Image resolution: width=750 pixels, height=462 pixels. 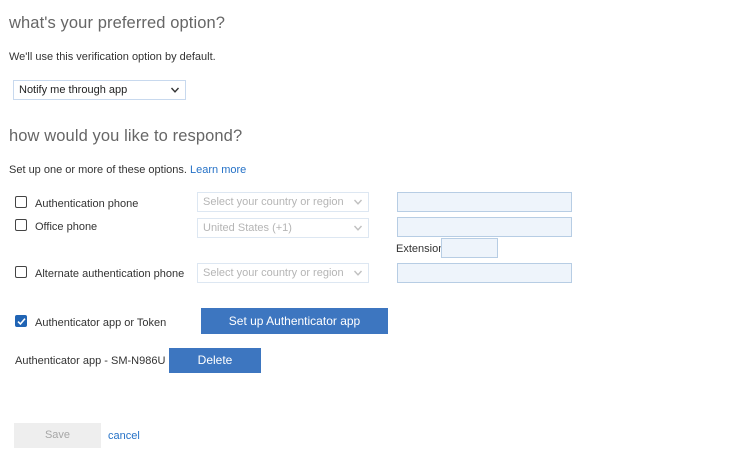 What do you see at coordinates (21, 225) in the screenshot?
I see `office-phone-checkbox` at bounding box center [21, 225].